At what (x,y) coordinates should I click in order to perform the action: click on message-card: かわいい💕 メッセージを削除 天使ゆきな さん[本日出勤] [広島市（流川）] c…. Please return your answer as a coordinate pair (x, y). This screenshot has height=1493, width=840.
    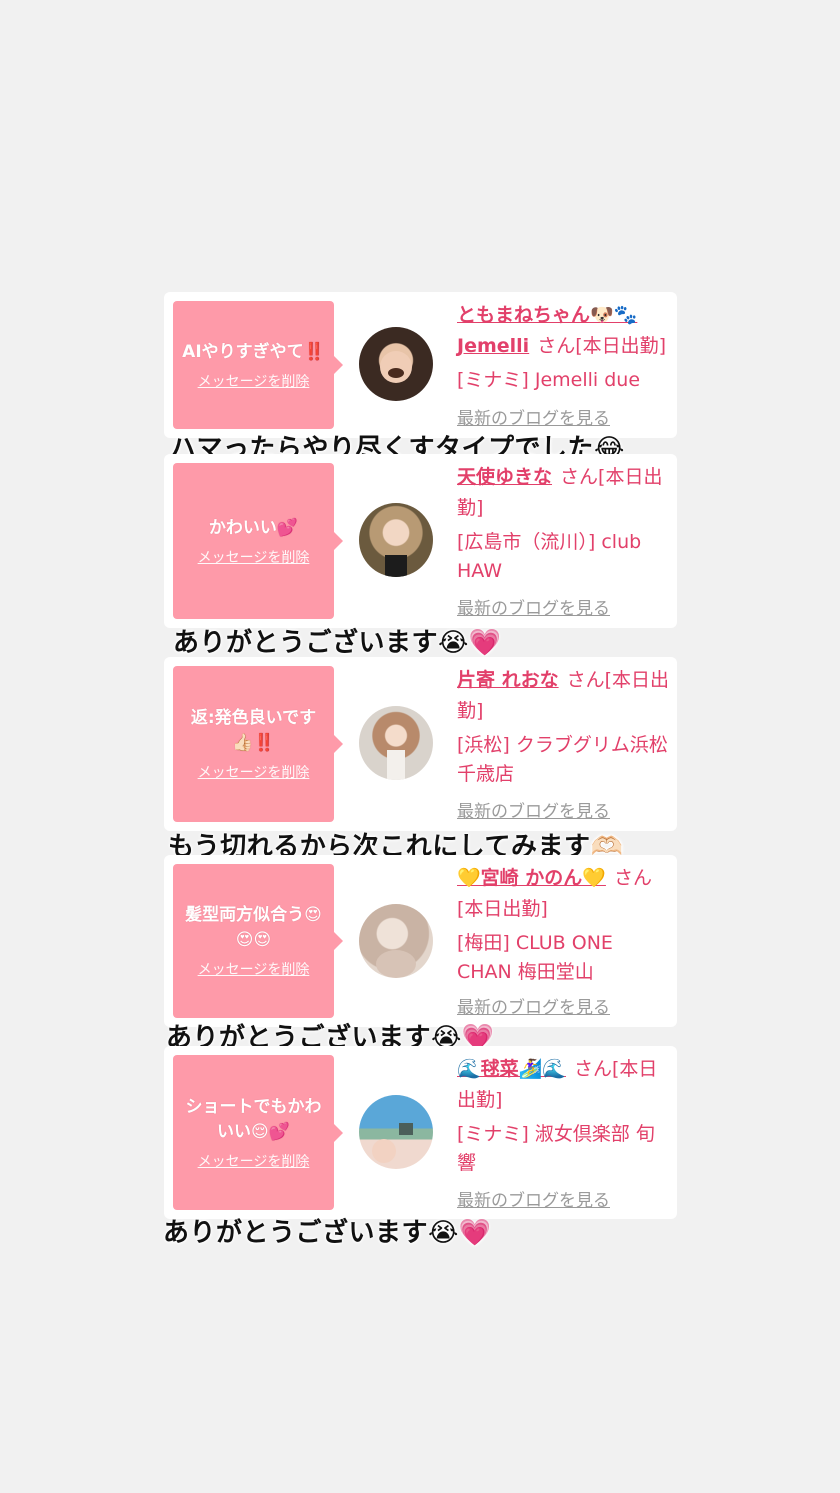
    Looking at the image, I should click on (420, 541).